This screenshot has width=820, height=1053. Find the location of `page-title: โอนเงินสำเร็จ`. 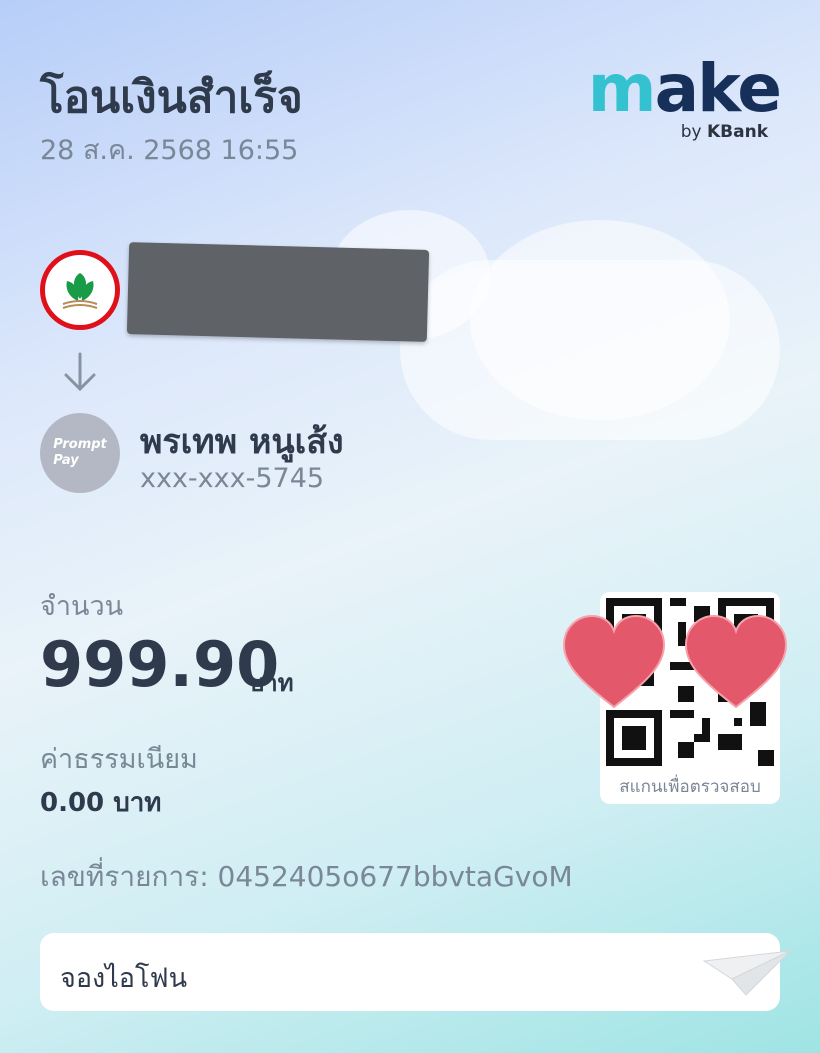

page-title: โอนเงินสำเร็จ is located at coordinates (171, 97).